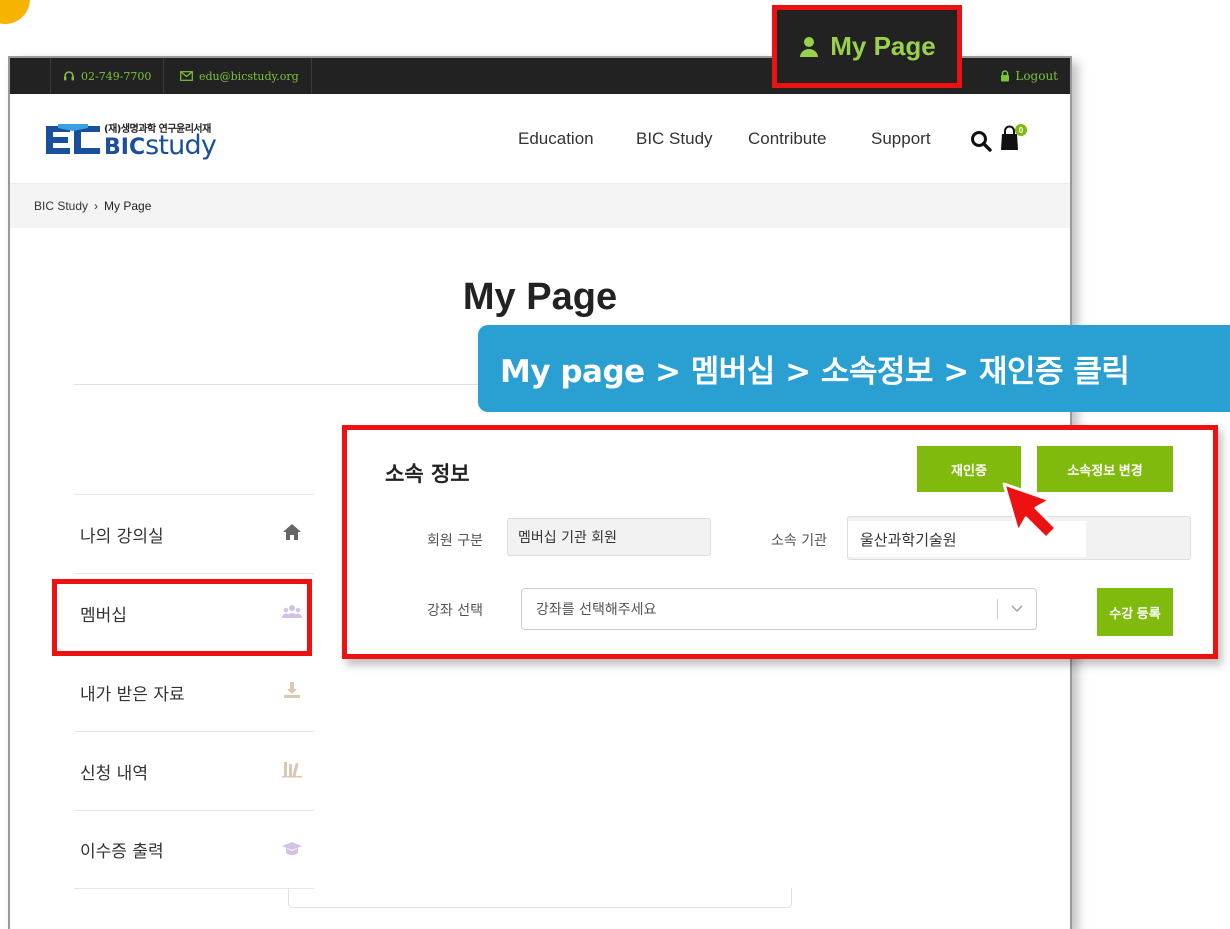 The height and width of the screenshot is (929, 1230). What do you see at coordinates (427, 474) in the screenshot?
I see `affiliation-title: 소속 정보` at bounding box center [427, 474].